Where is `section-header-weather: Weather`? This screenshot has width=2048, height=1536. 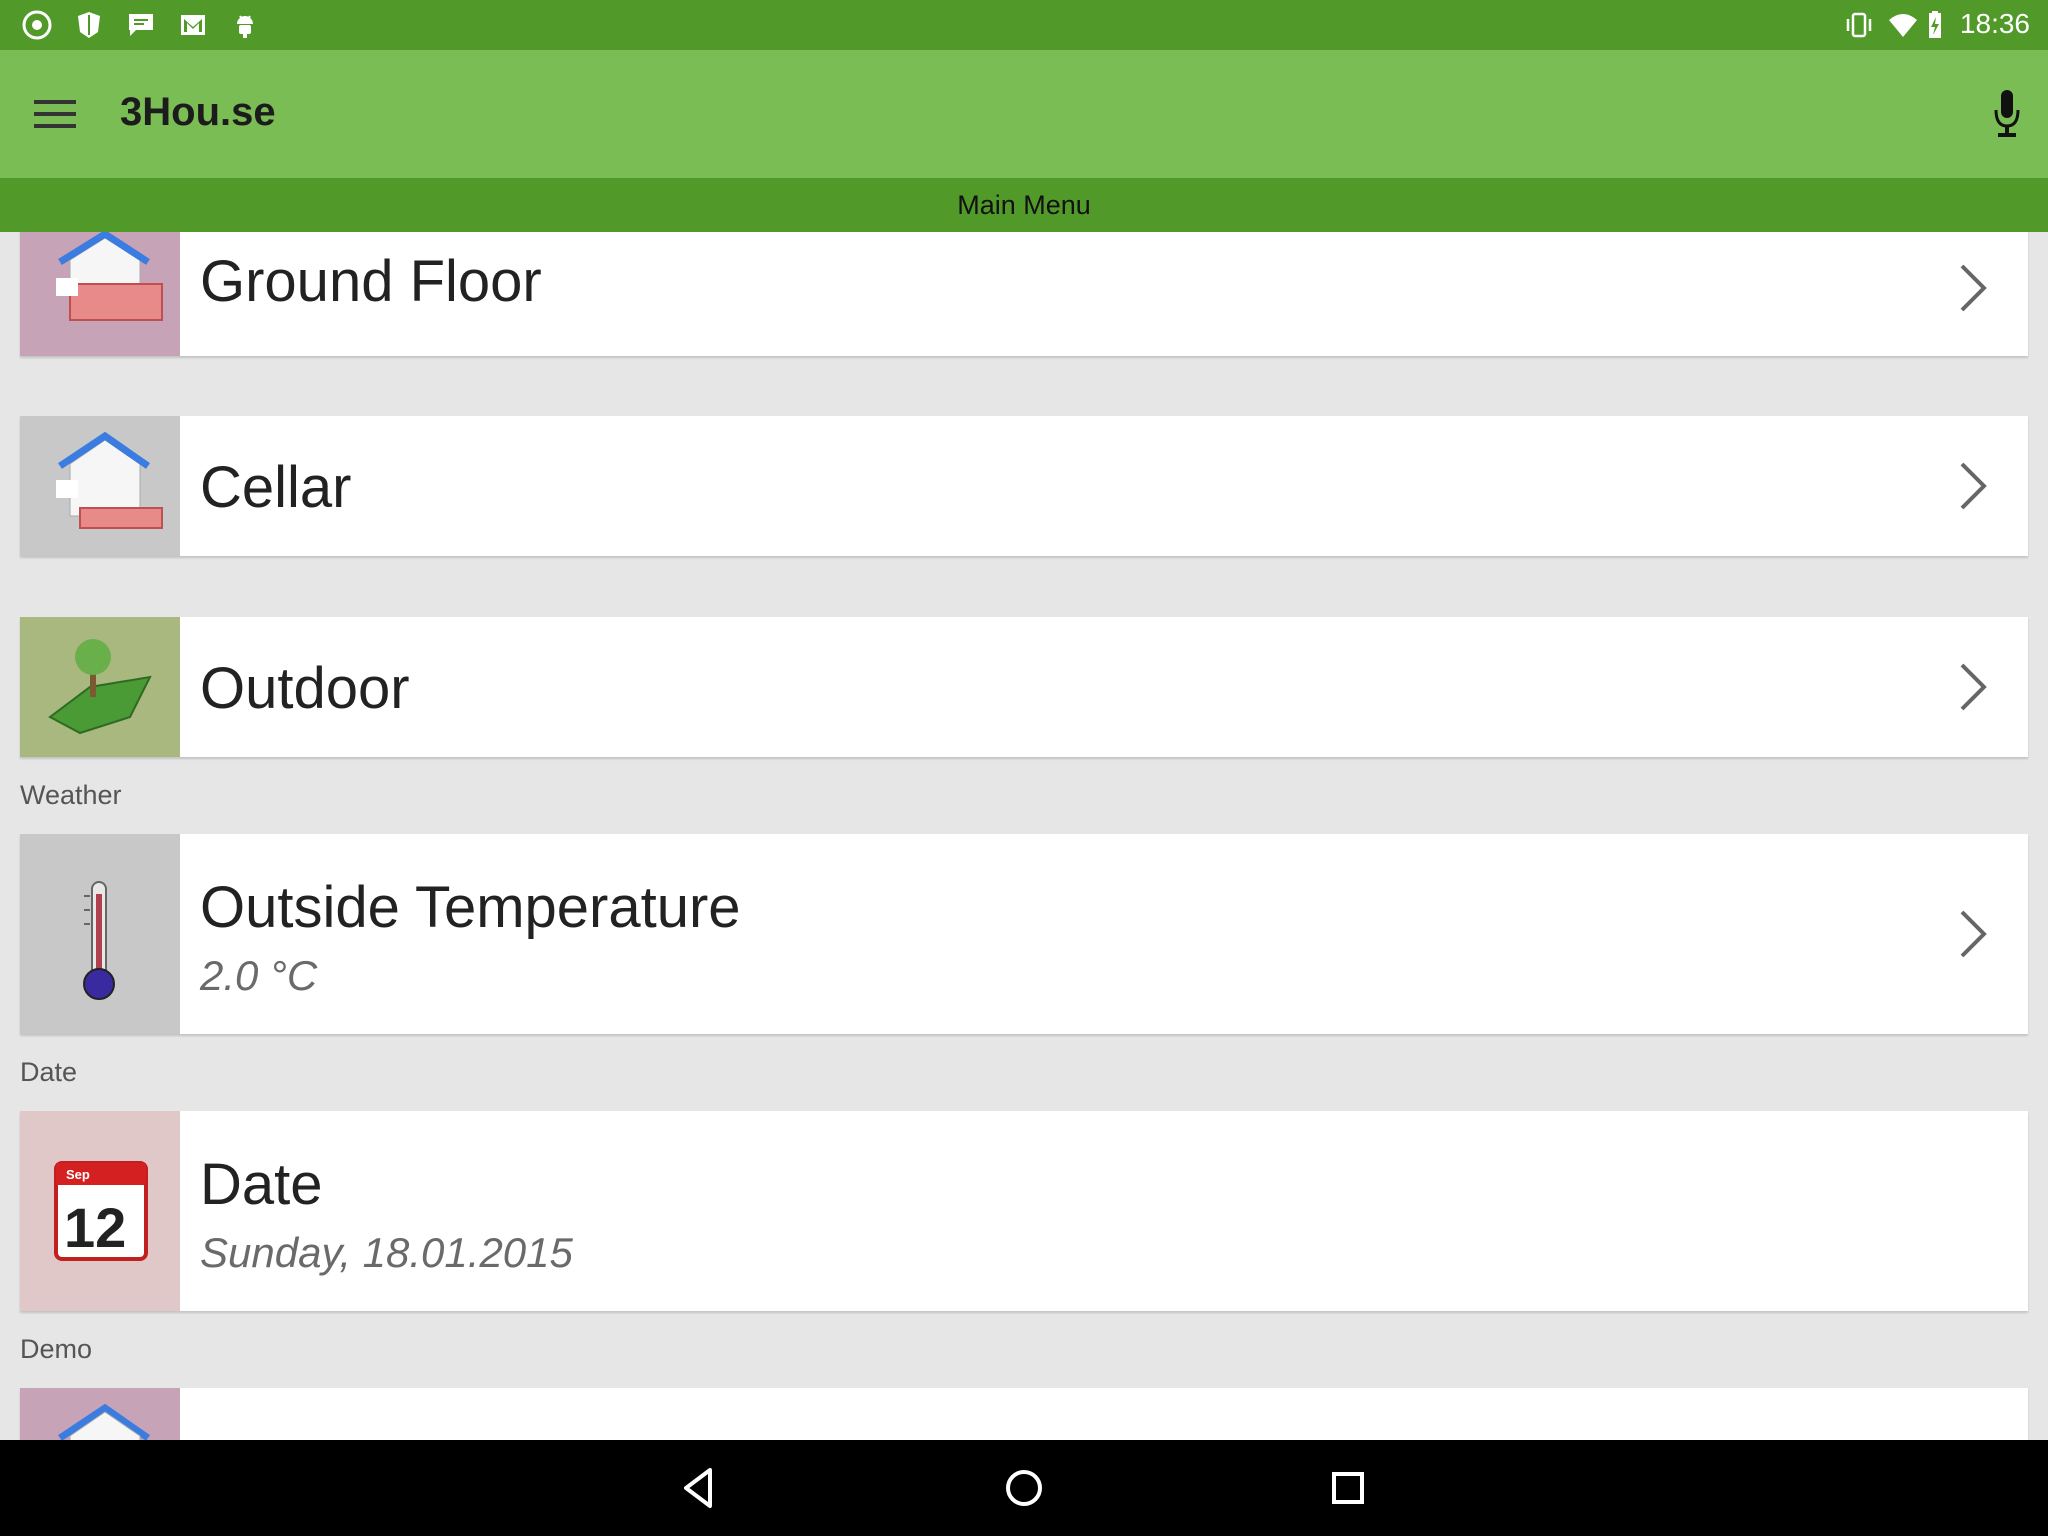
section-header-weather: Weather is located at coordinates (71, 795).